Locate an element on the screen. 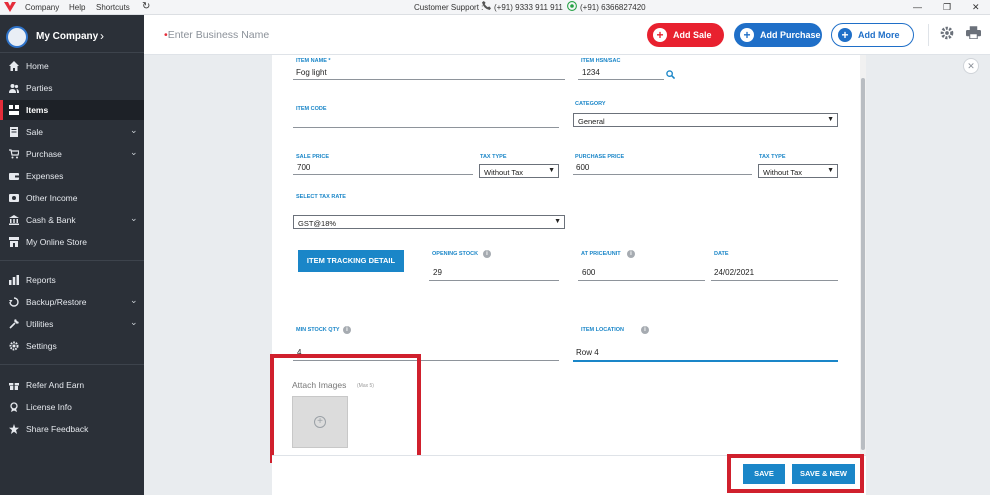 The height and width of the screenshot is (495, 990). menu-company: Company is located at coordinates (42, 7).